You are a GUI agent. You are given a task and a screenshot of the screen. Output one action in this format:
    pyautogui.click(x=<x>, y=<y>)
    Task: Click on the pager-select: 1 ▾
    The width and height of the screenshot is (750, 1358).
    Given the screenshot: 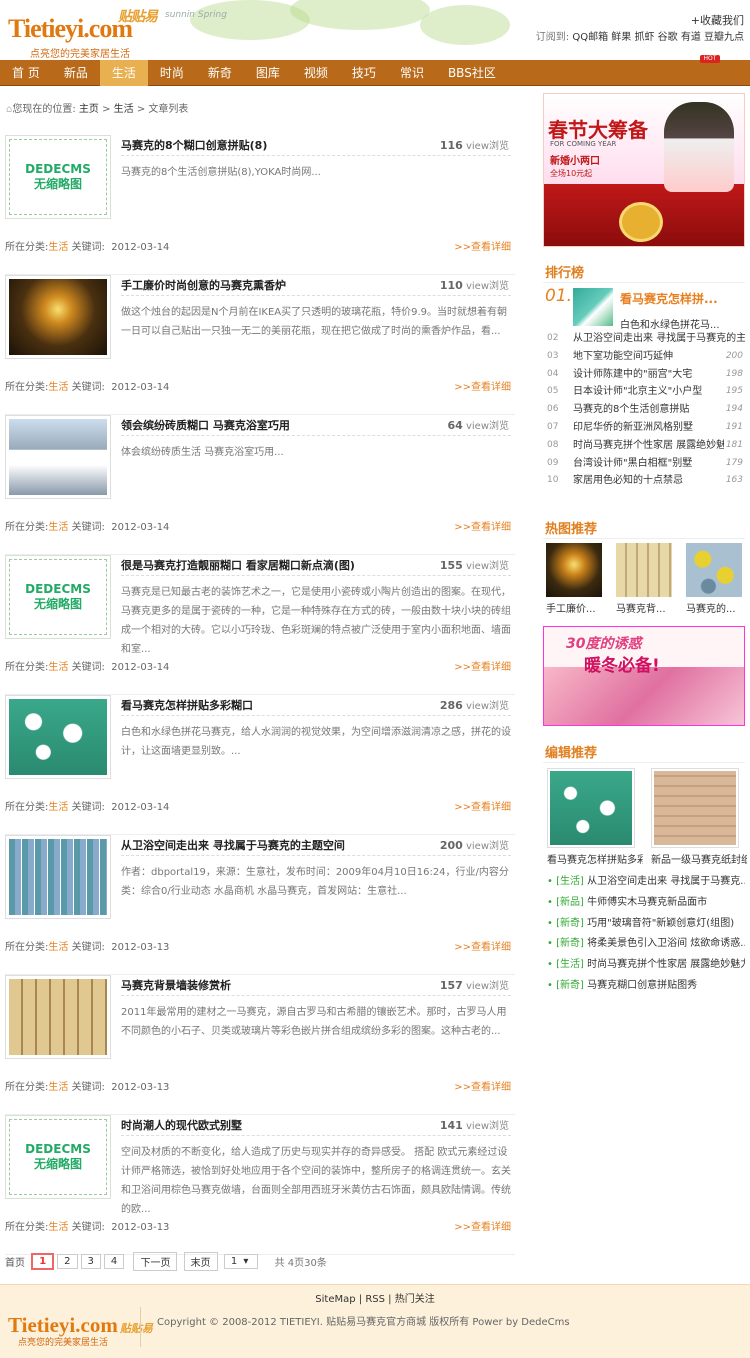 What is the action you would take?
    pyautogui.click(x=241, y=1261)
    